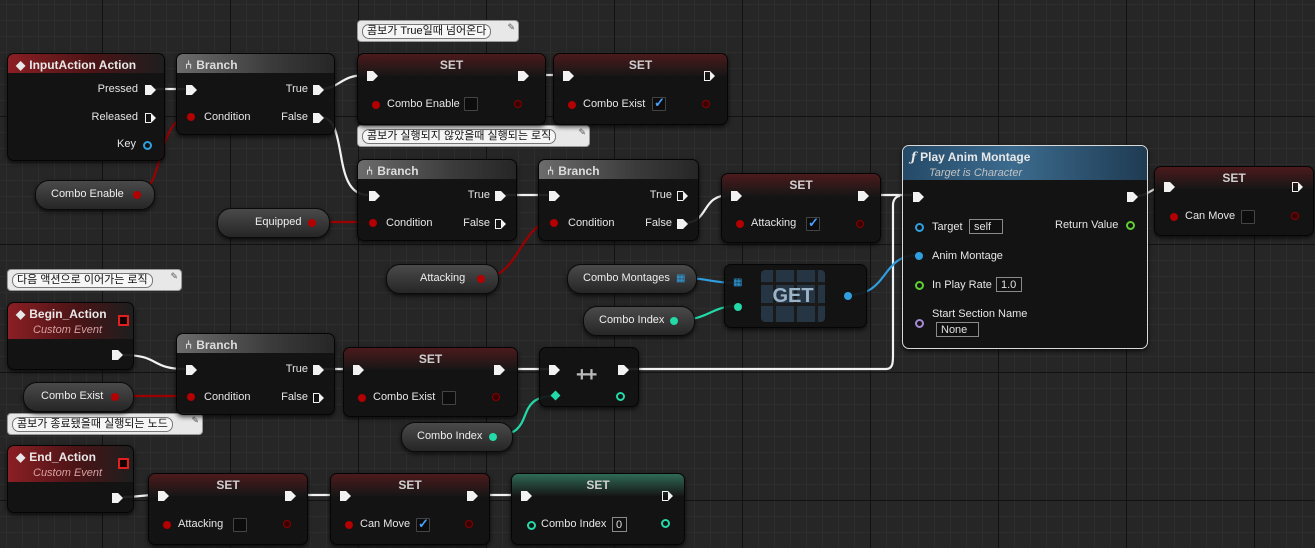 This screenshot has width=1315, height=548. Describe the element at coordinates (95, 195) in the screenshot. I see `combo-enable-getter: Combo Enable` at that location.